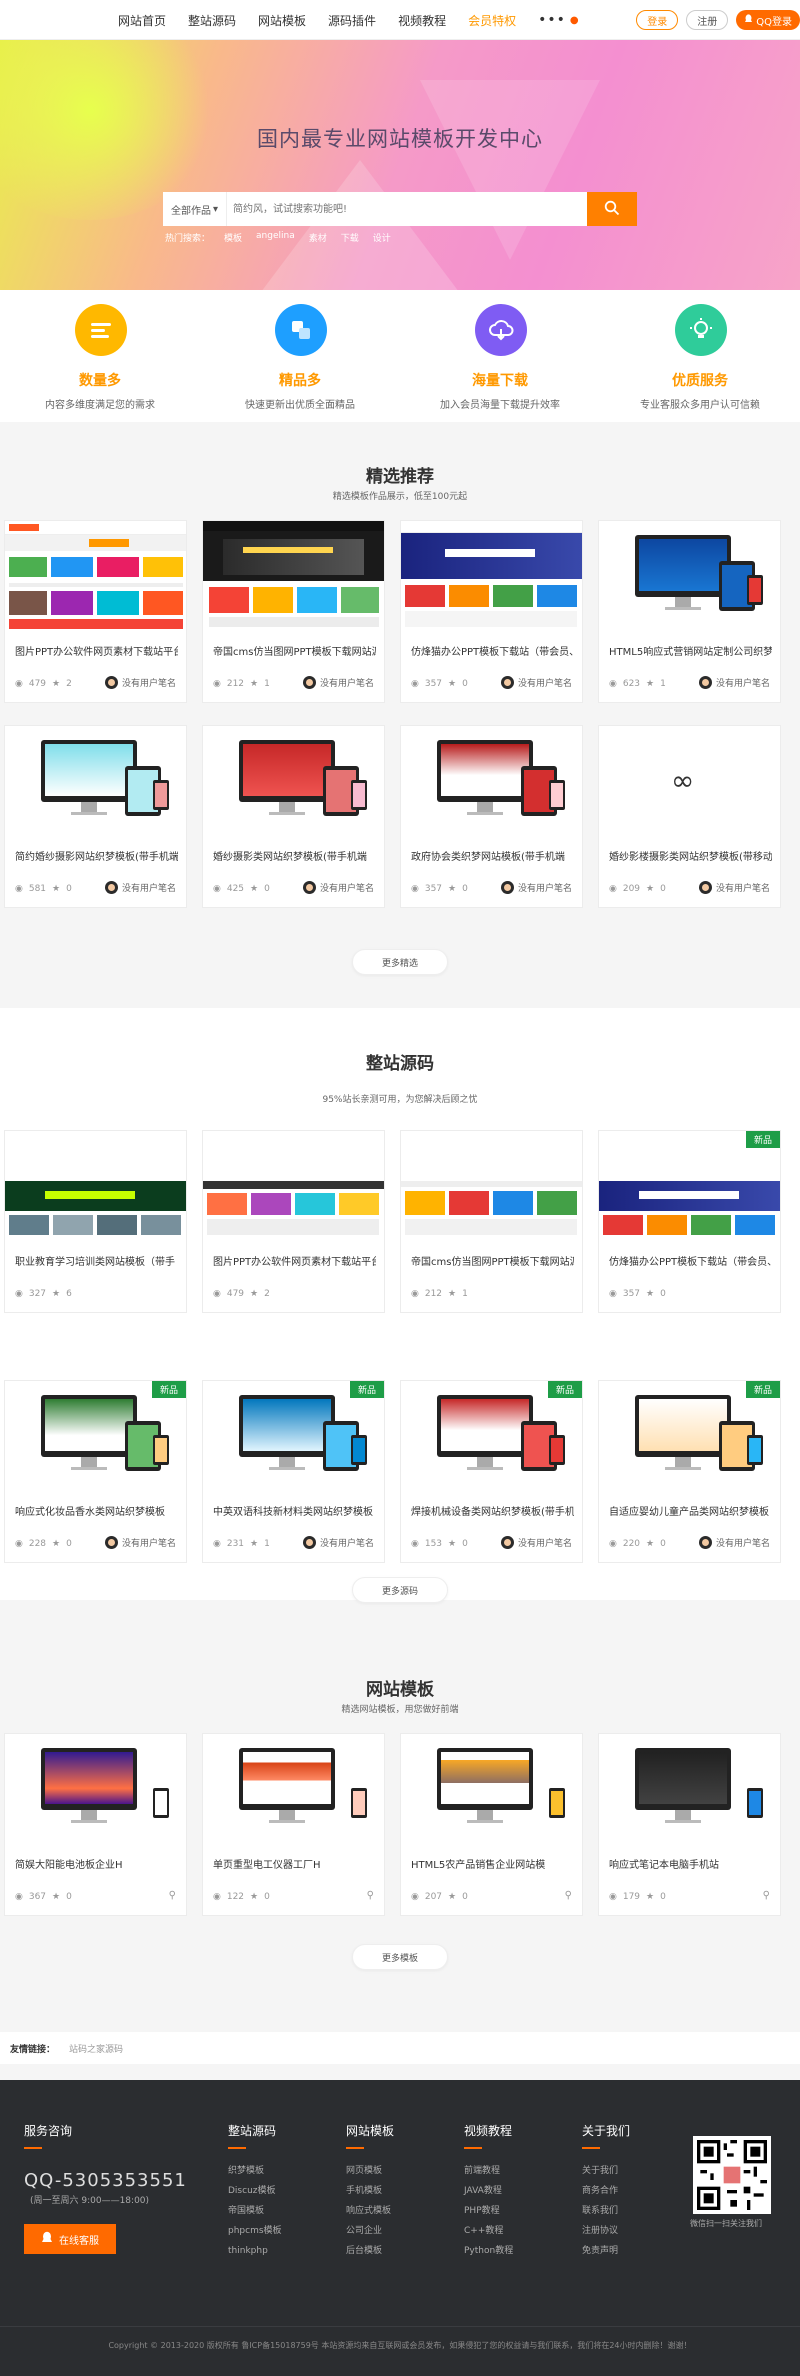  Describe the element at coordinates (255, 2251) in the screenshot. I see `footer-link: thinkphp` at that location.